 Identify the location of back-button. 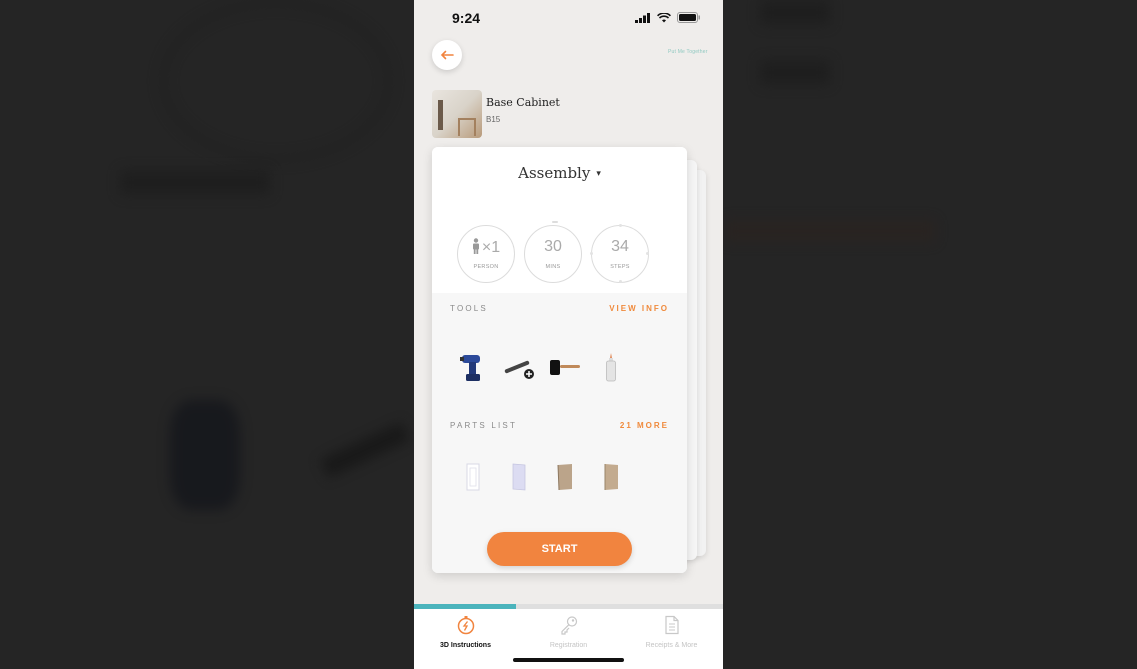
(447, 55).